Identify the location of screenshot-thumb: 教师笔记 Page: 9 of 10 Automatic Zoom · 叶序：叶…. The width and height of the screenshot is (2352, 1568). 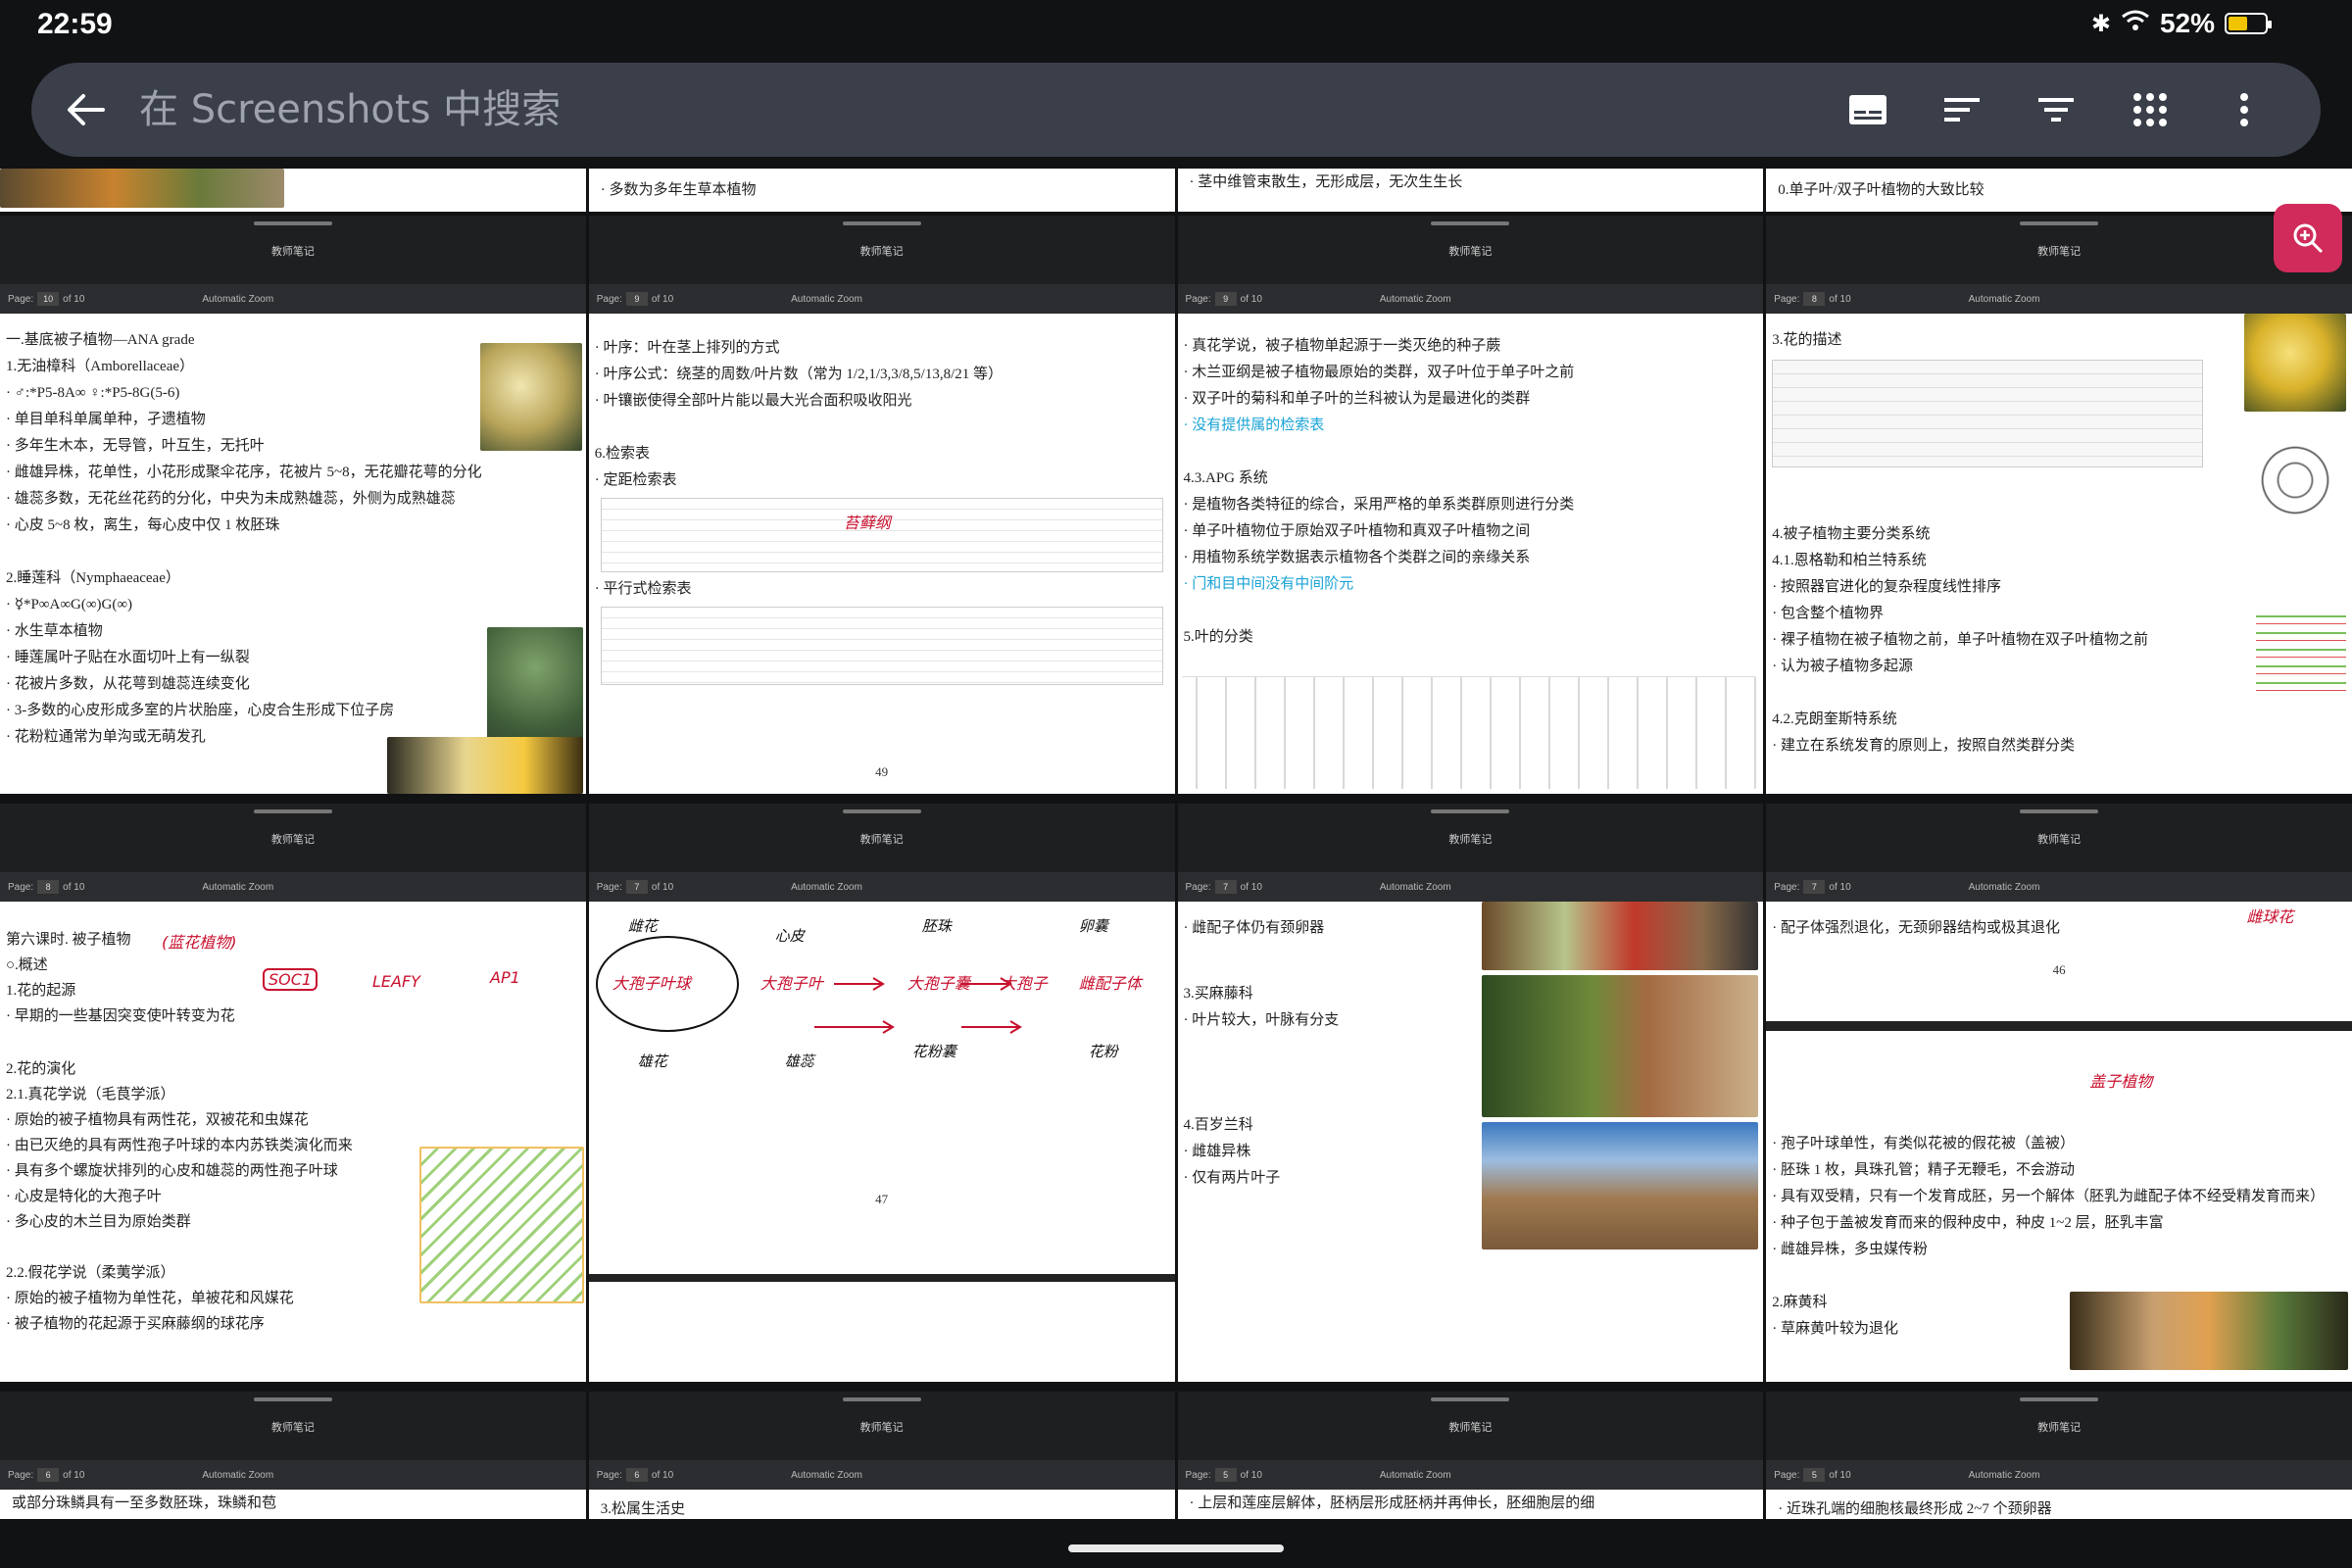
(881, 505).